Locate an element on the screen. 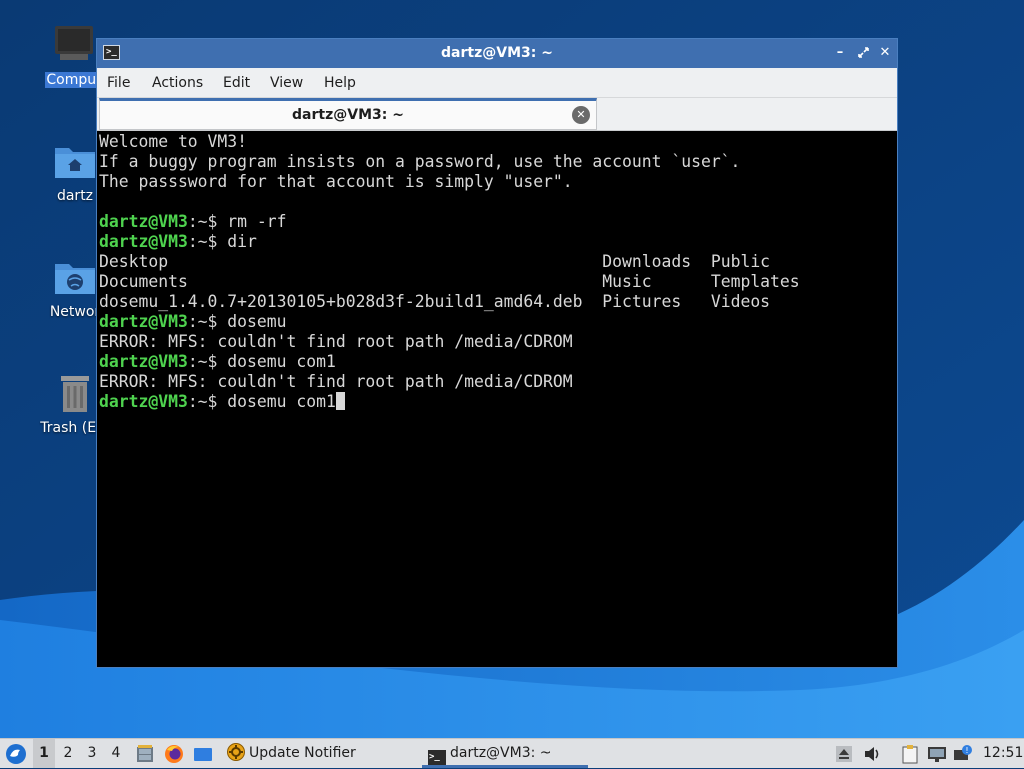 The width and height of the screenshot is (1024, 769). text-cursor is located at coordinates (340, 401).